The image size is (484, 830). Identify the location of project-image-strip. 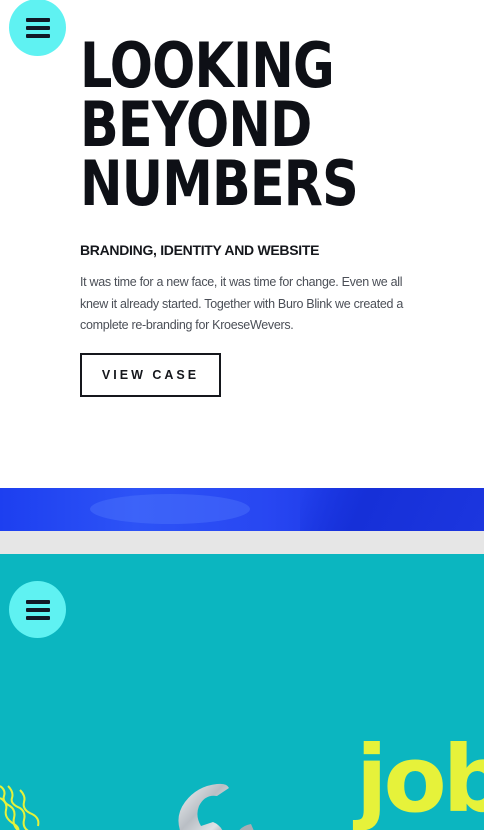
(242, 509).